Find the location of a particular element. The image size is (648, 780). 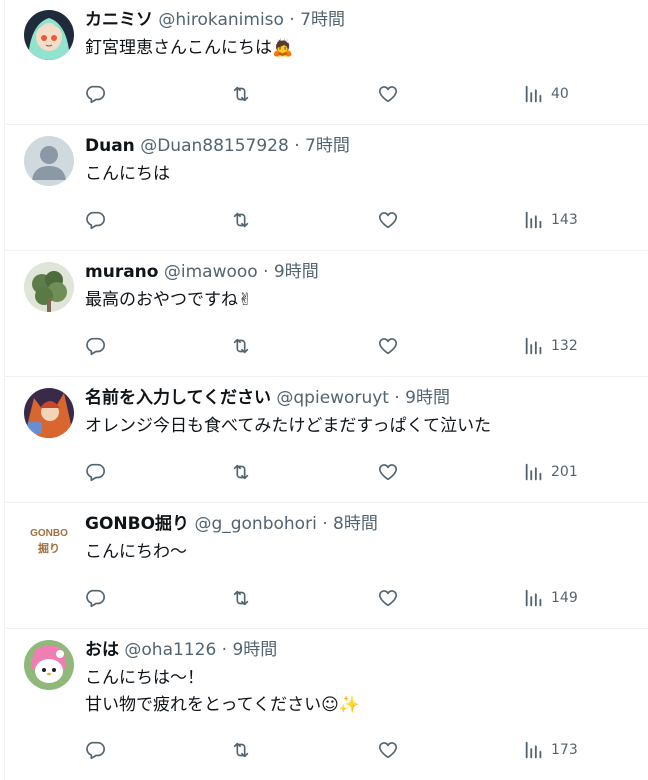

tweet-header: murano @imawooo · 9時間 is located at coordinates (361, 272).